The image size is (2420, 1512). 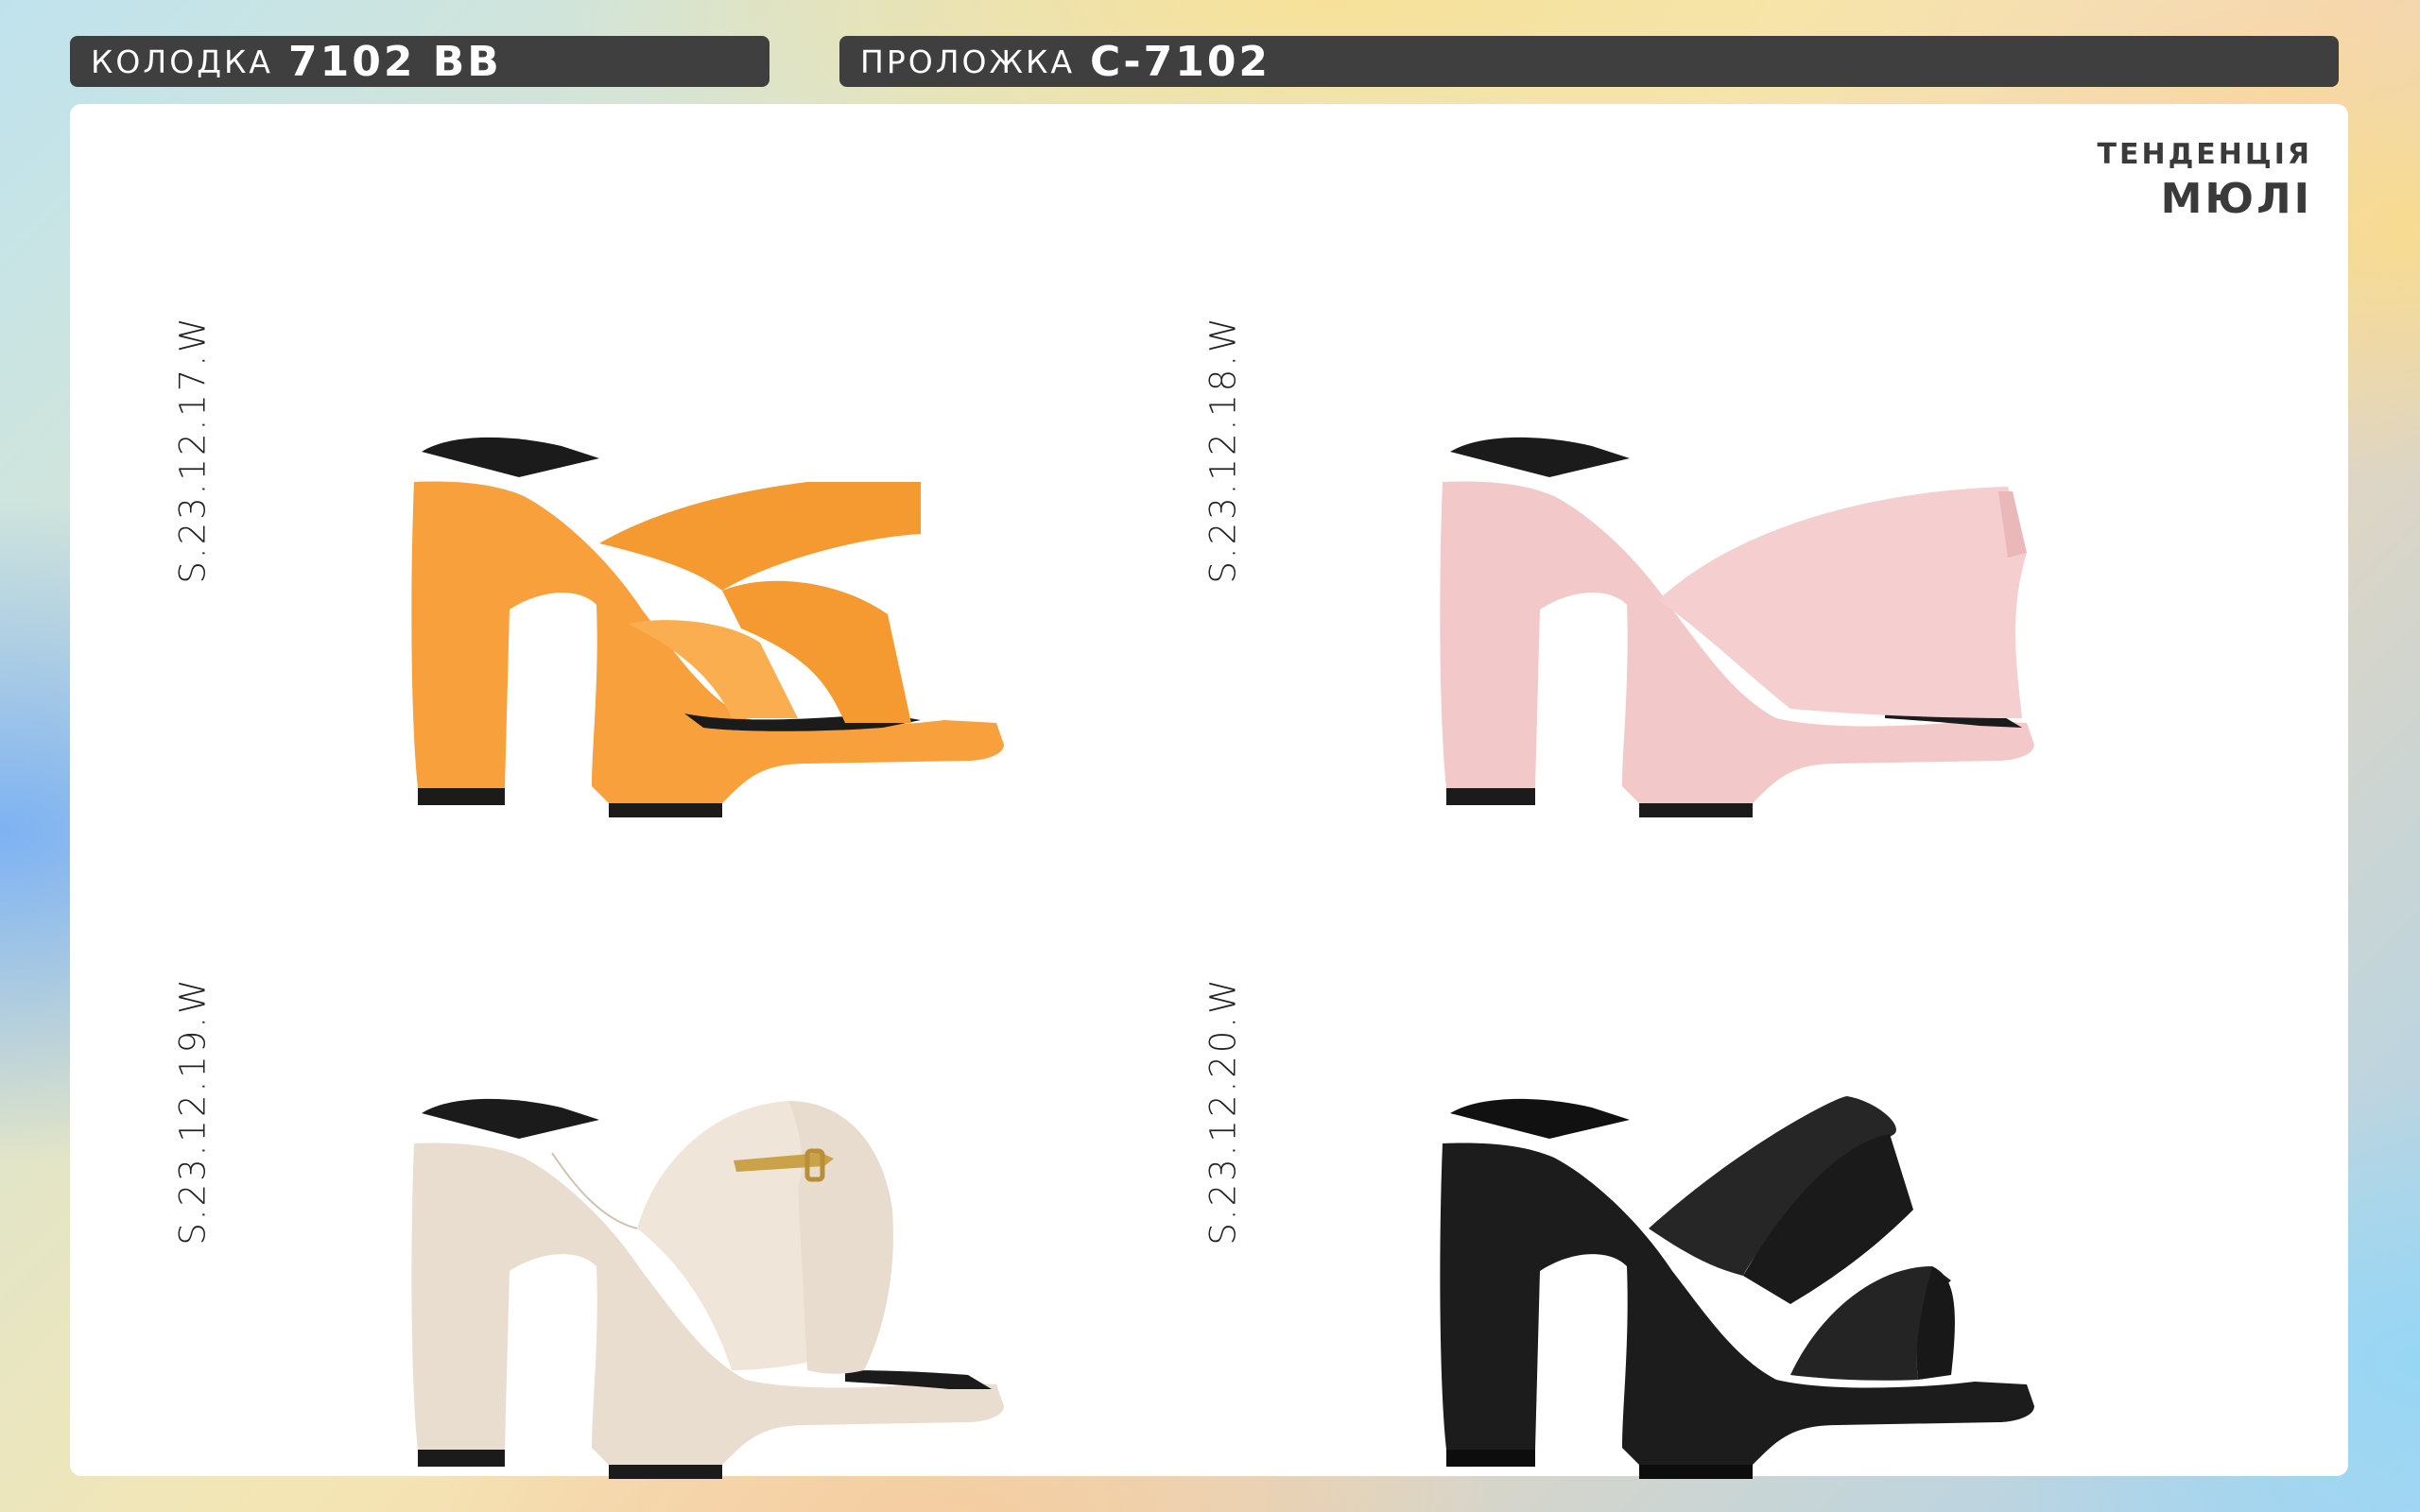 What do you see at coordinates (394, 61) in the screenshot?
I see `last-value: 7102 ВВ` at bounding box center [394, 61].